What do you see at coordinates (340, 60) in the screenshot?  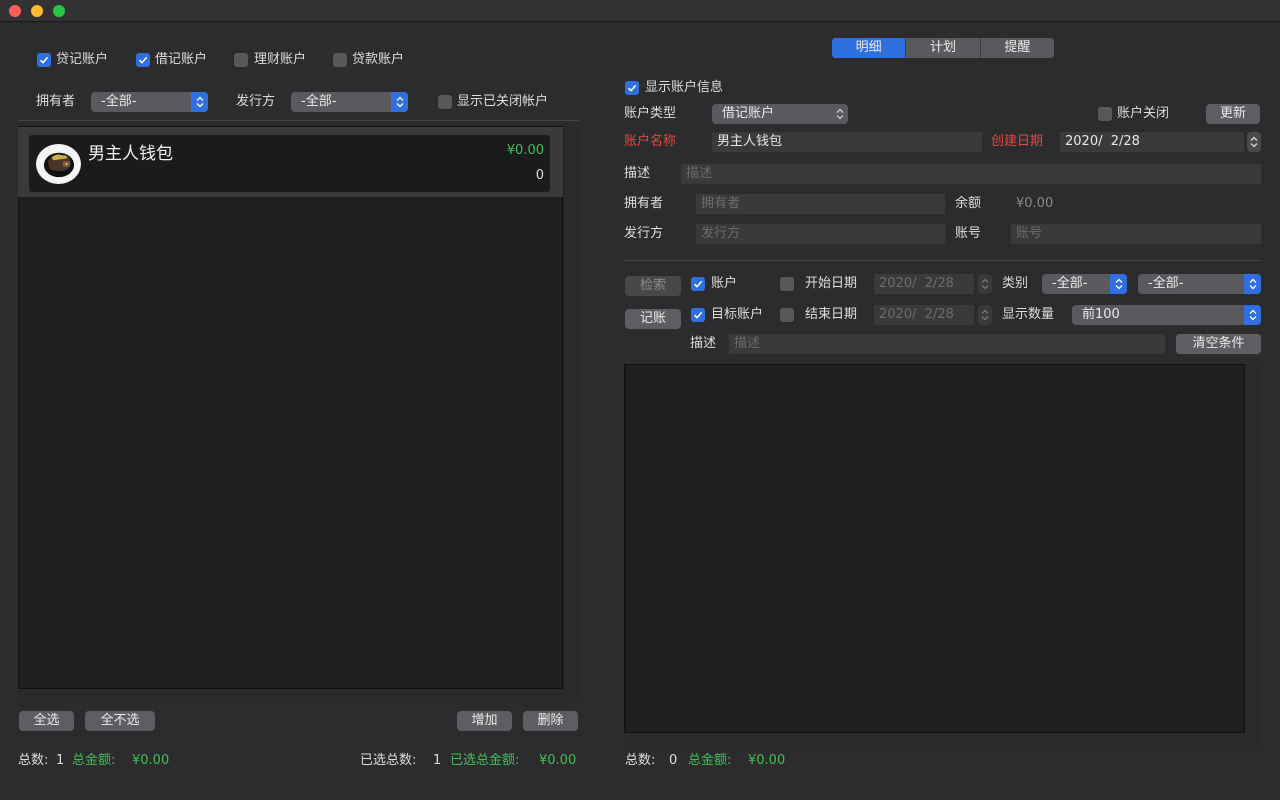 I see `loan-account-checkbox` at bounding box center [340, 60].